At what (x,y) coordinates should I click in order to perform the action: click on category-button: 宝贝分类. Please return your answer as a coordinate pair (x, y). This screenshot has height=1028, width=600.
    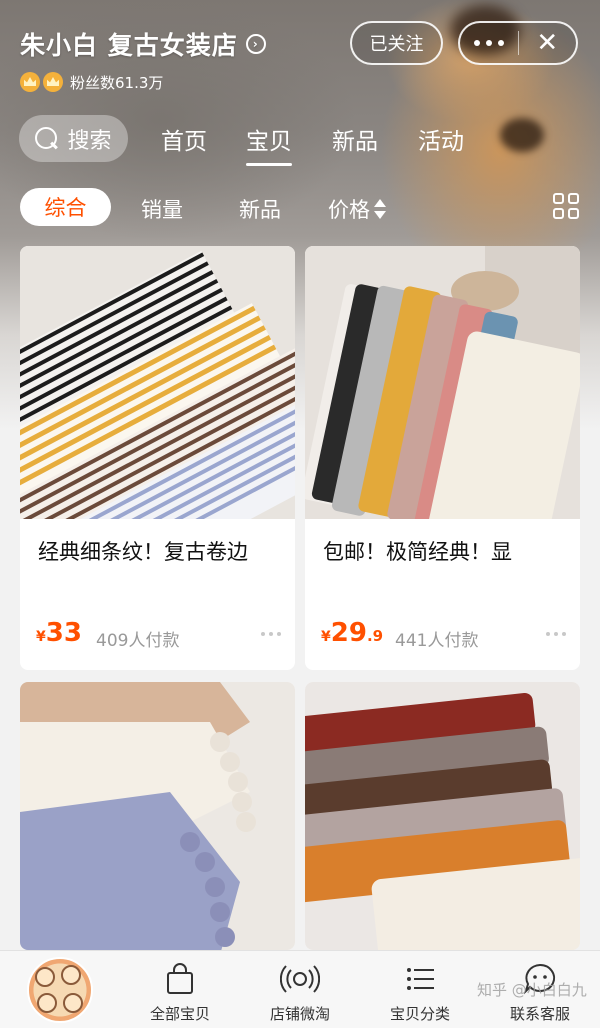
    Looking at the image, I should click on (420, 991).